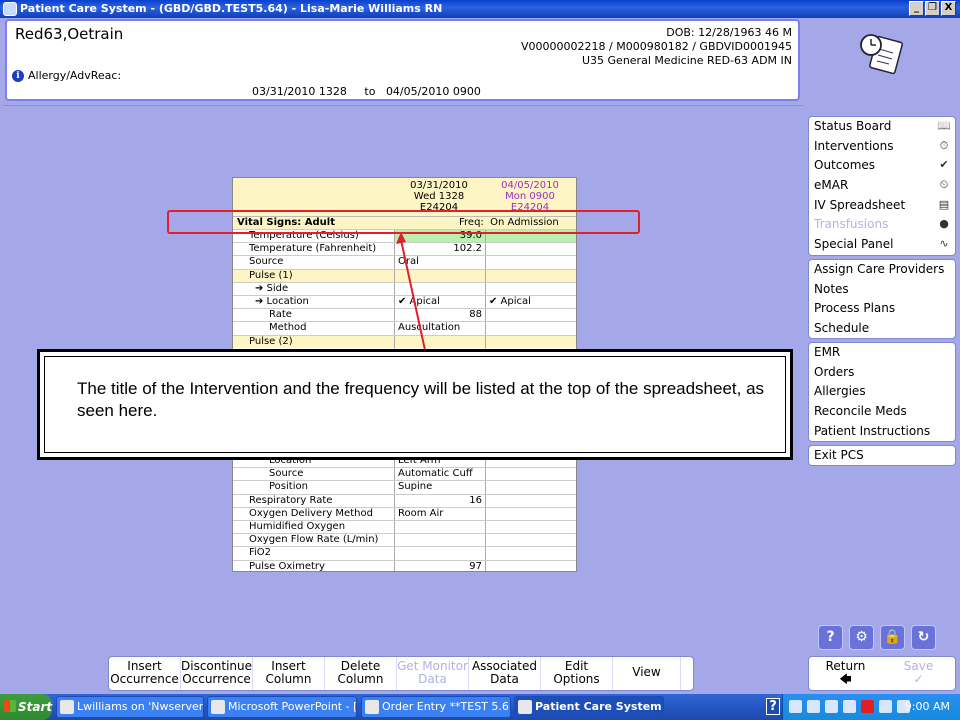  What do you see at coordinates (944, 165) in the screenshot?
I see `checklist-icon: ✔` at bounding box center [944, 165].